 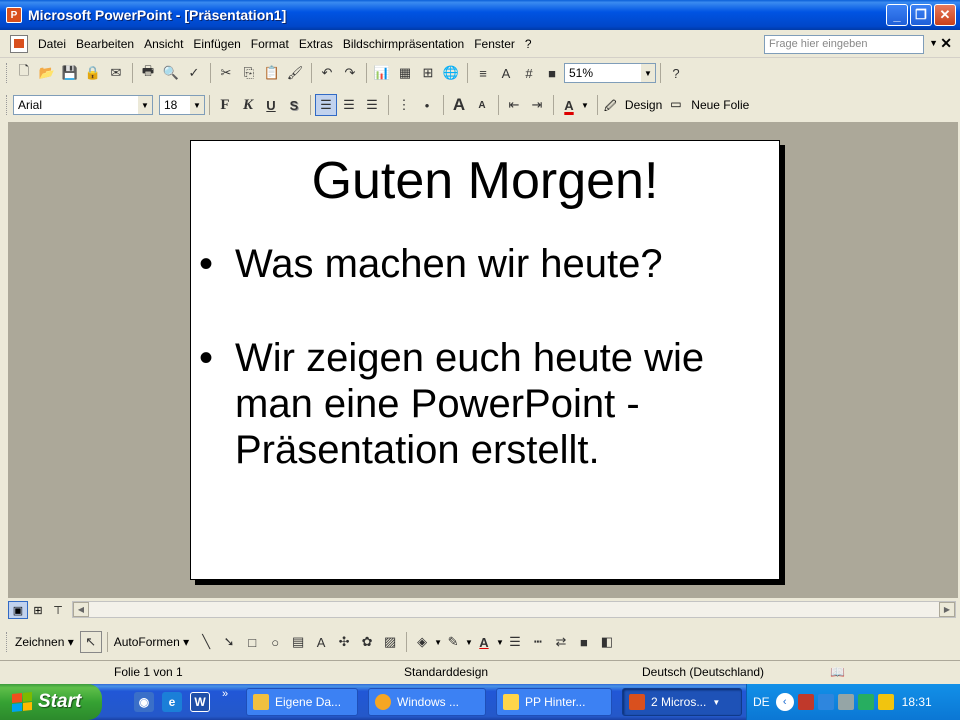 I want to click on menu-einfuegen: Einfügen, so click(x=216, y=44).